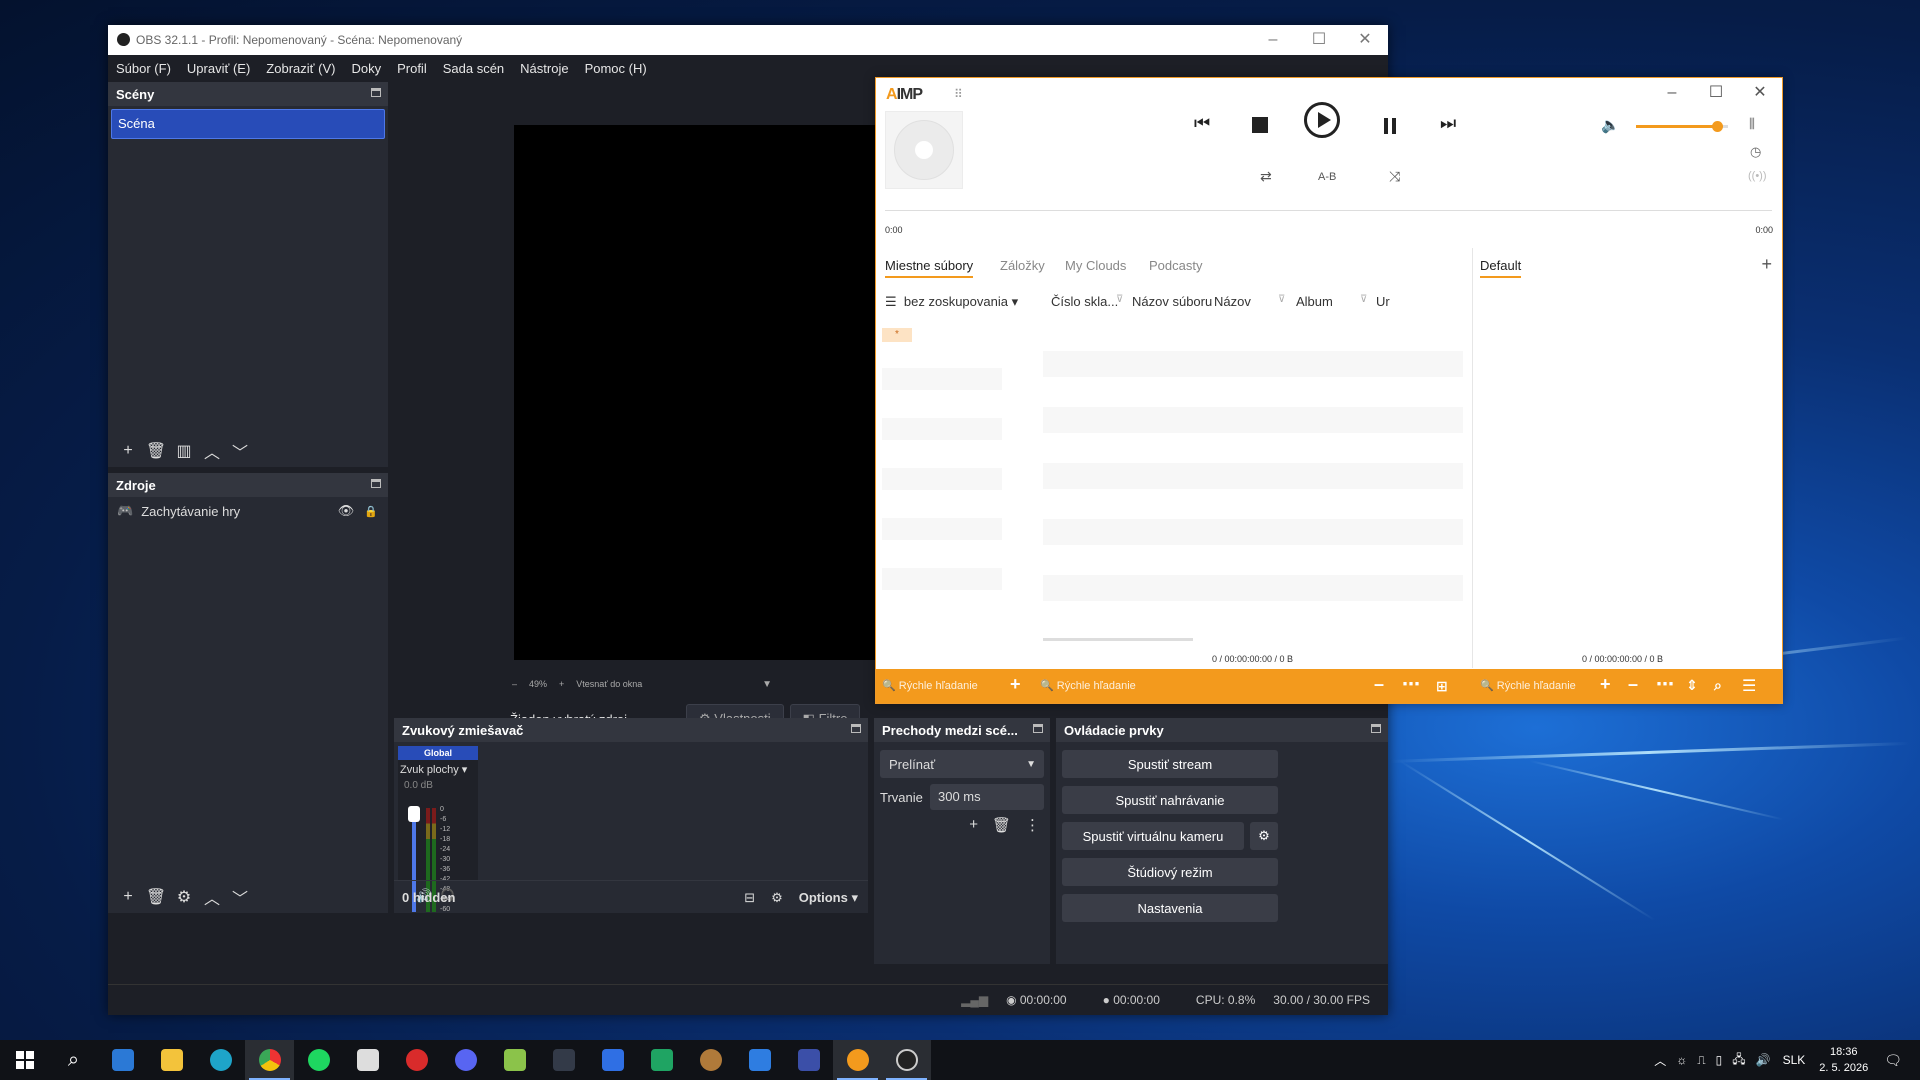 Image resolution: width=1920 pixels, height=1080 pixels. Describe the element at coordinates (1394, 176) in the screenshot. I see `shuffle-icon: ⤨` at that location.